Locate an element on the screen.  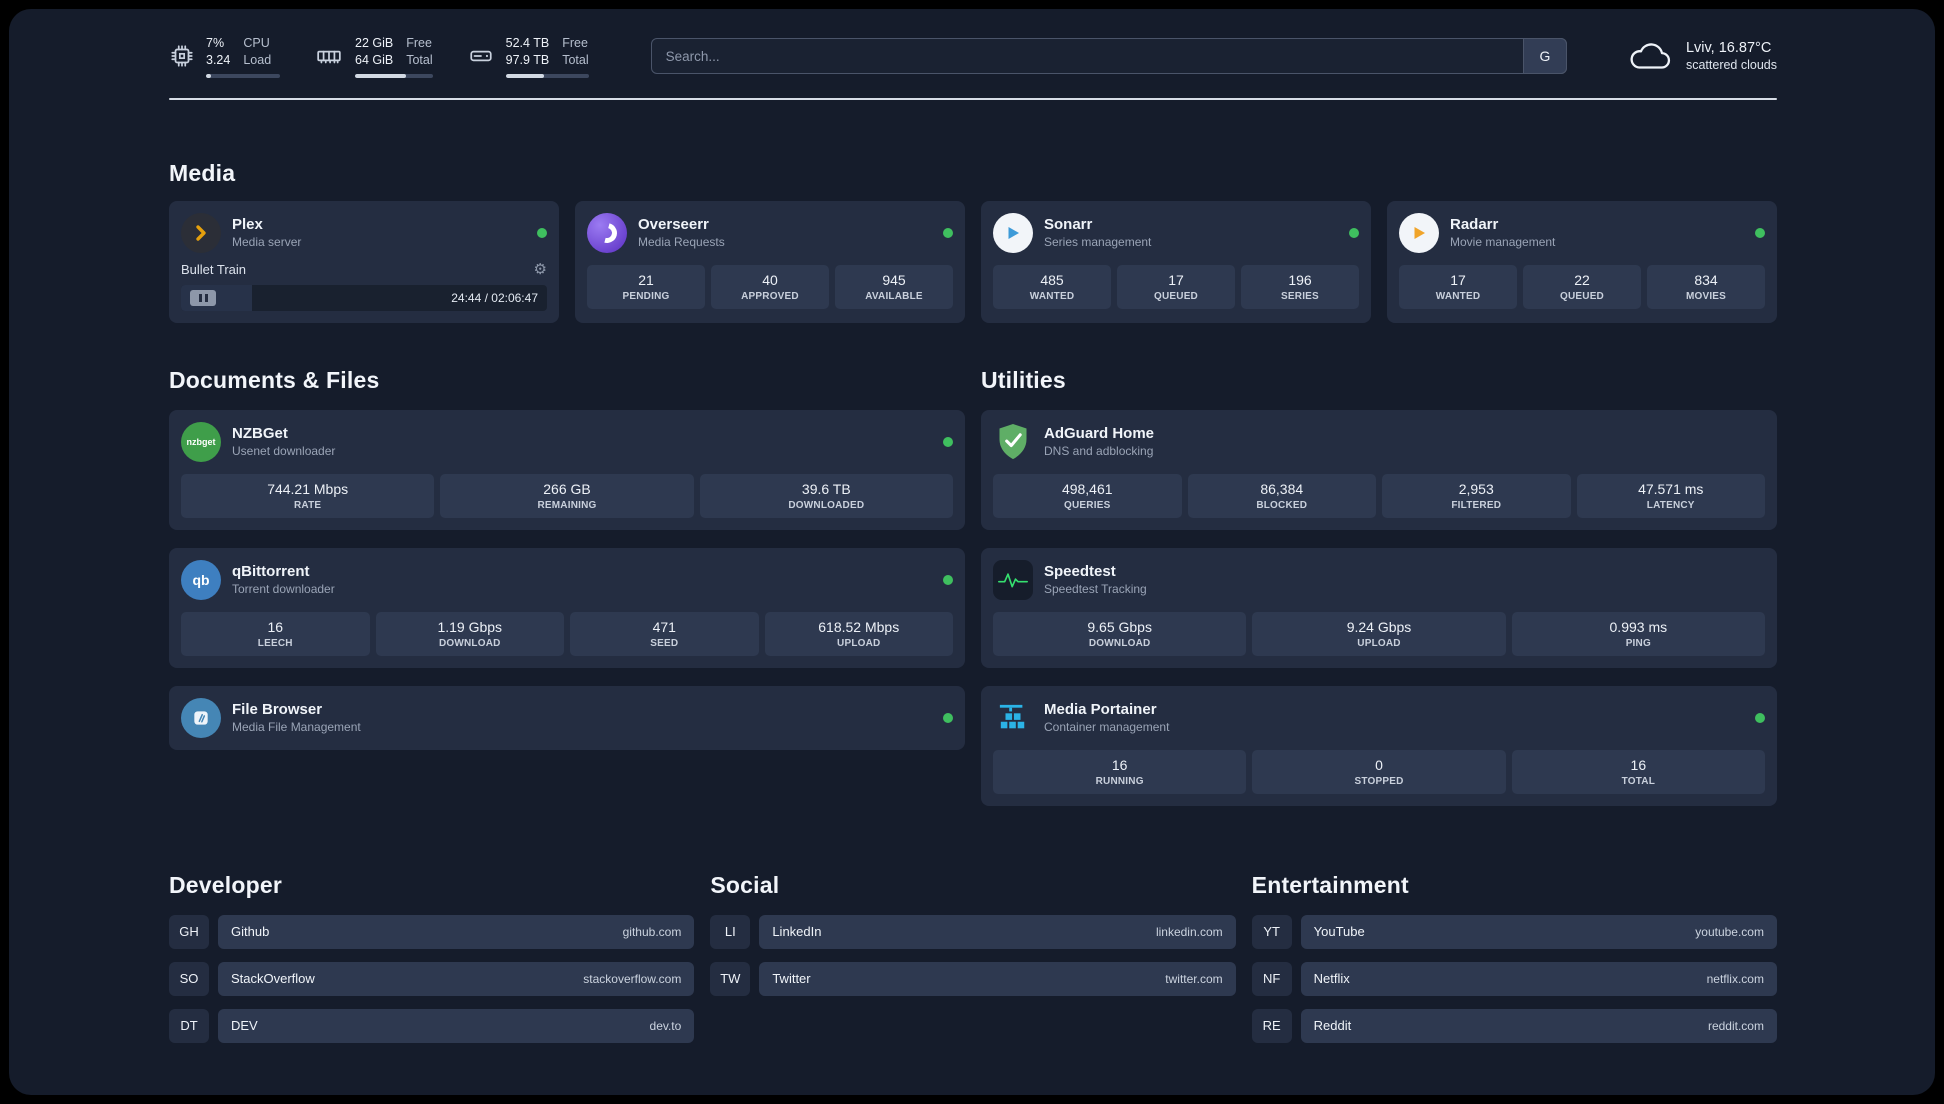
stats-row: 21 PENDING 40 APPROVED 945 AVAILABLE is located at coordinates (770, 286).